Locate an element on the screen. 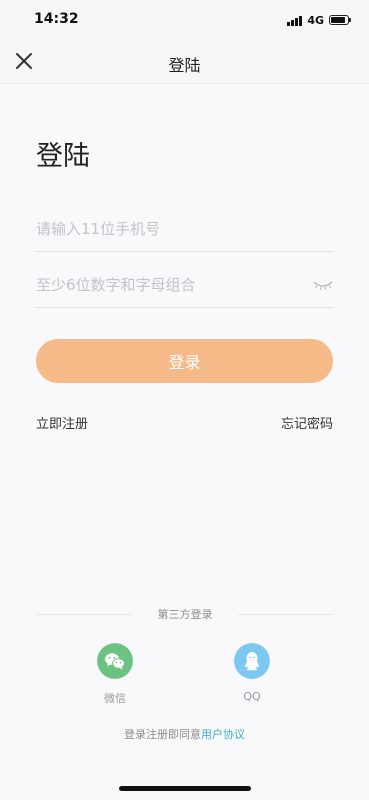 The height and width of the screenshot is (800, 369). page-title: 登陆 is located at coordinates (63, 156).